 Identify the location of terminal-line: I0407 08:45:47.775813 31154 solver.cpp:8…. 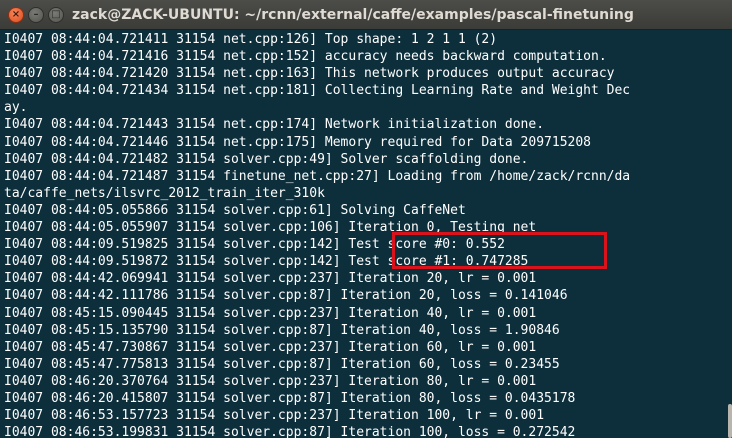
(282, 364).